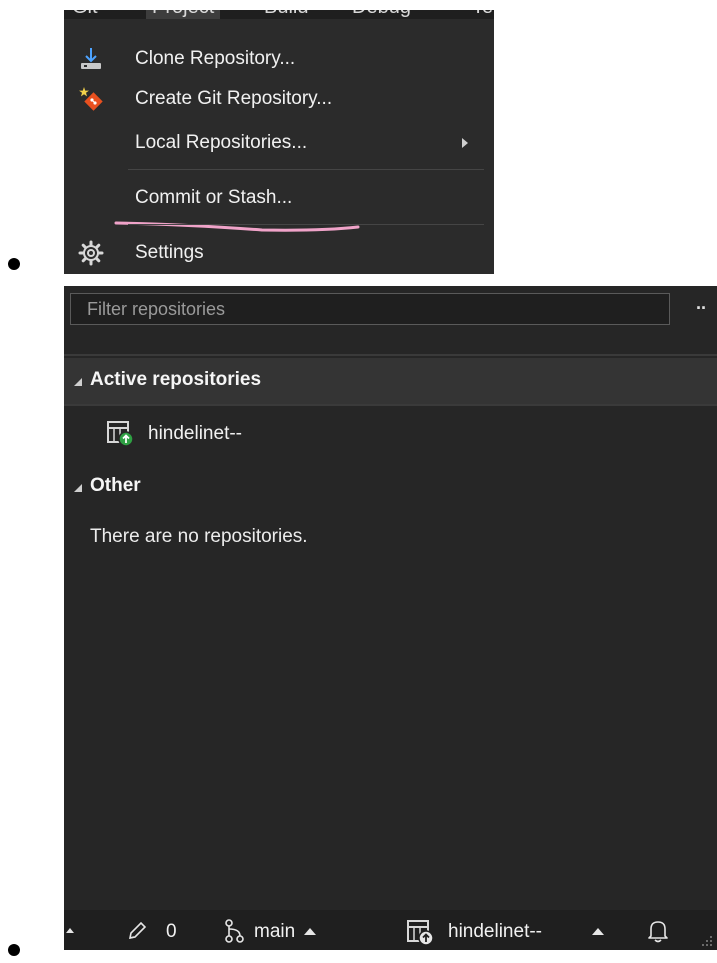 Image resolution: width=717 pixels, height=963 pixels. What do you see at coordinates (234, 931) in the screenshot?
I see `branch-icon` at bounding box center [234, 931].